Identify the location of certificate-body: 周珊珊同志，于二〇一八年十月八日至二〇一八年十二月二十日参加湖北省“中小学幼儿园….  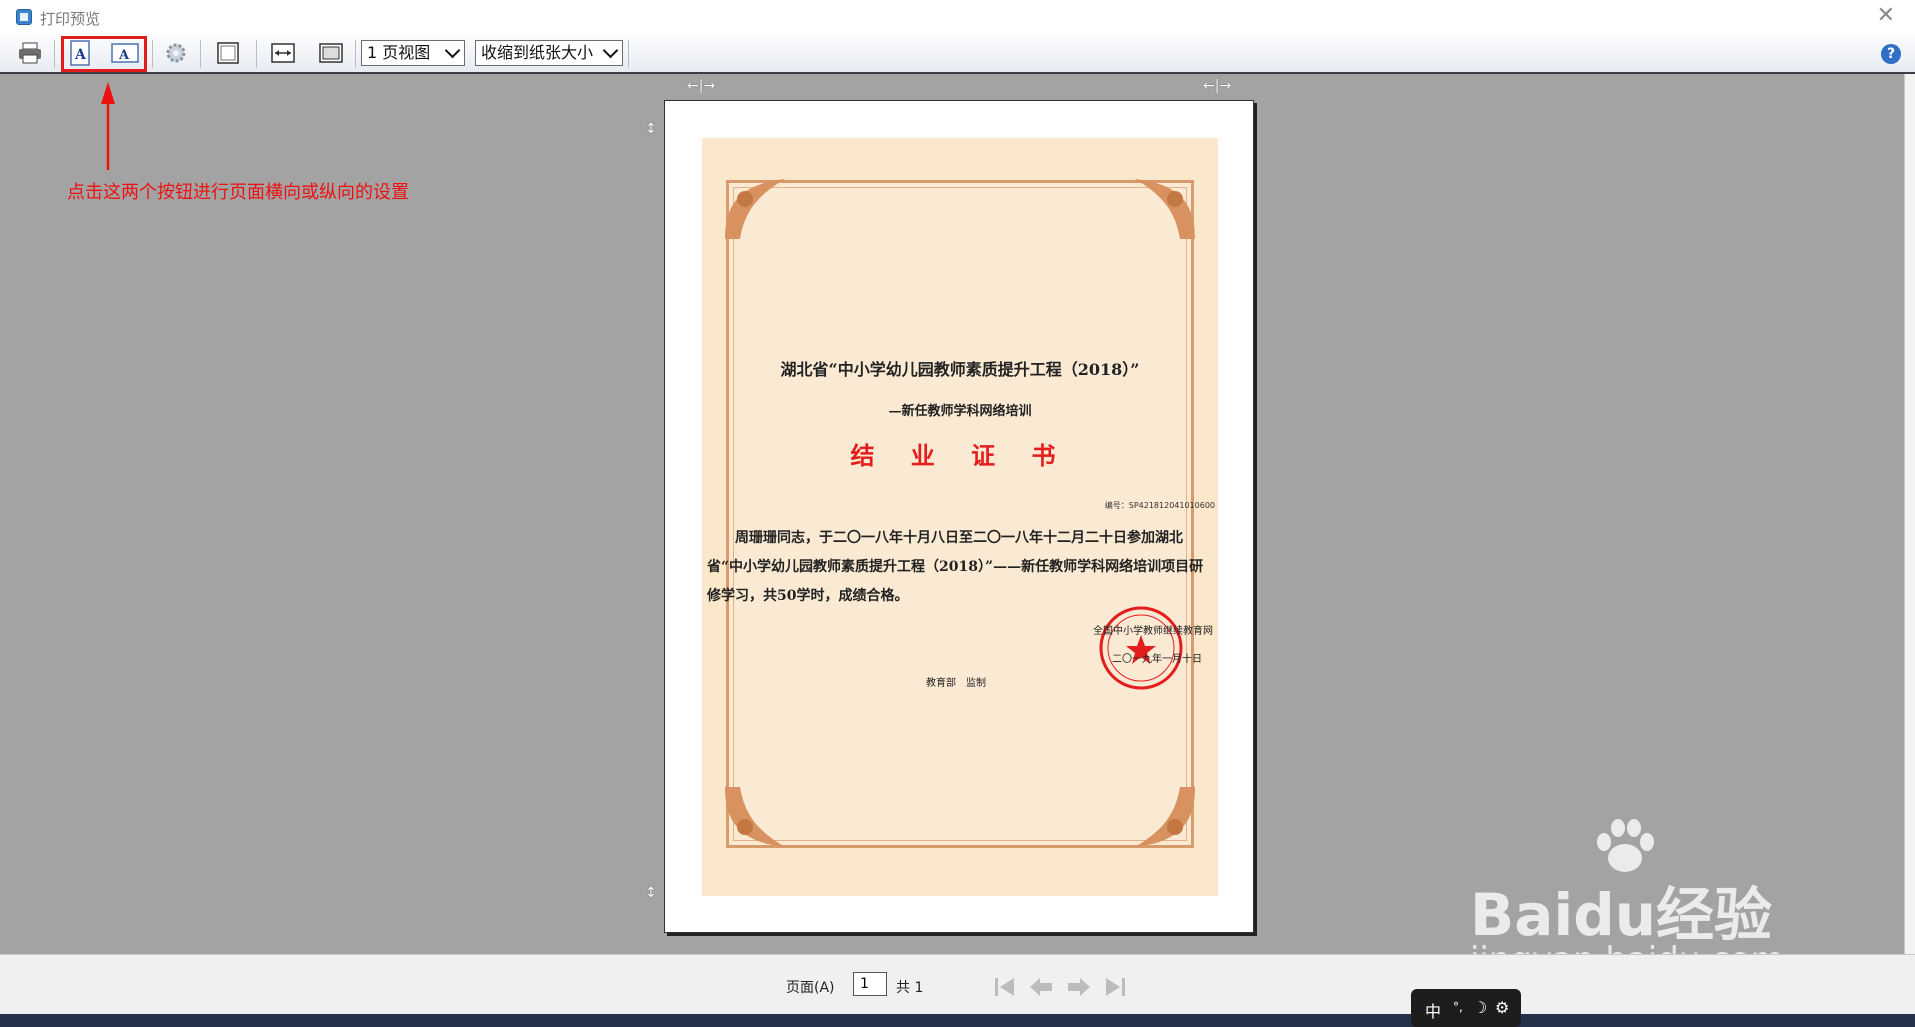
(955, 567).